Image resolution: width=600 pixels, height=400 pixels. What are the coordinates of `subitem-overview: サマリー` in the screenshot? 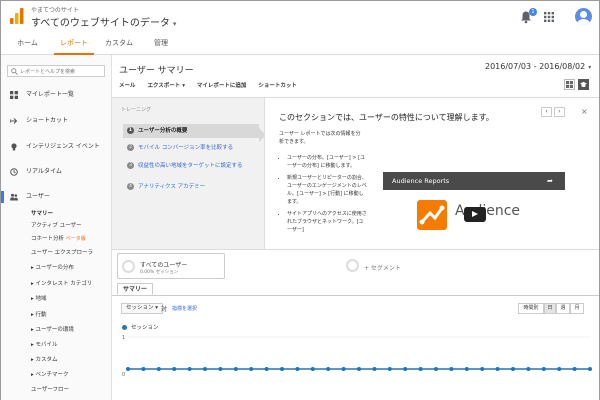 It's located at (42, 214).